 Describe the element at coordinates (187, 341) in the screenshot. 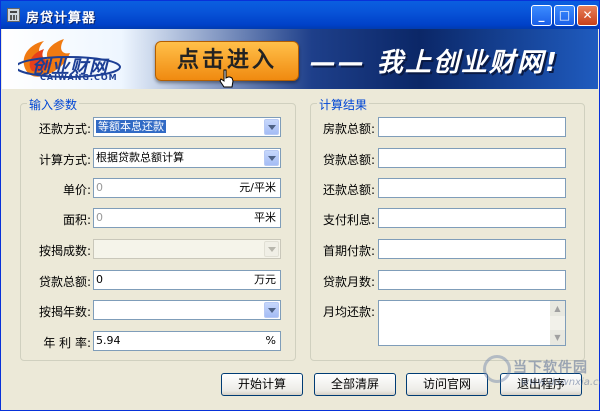

I see `interest-rate-input: 5.94 %` at that location.